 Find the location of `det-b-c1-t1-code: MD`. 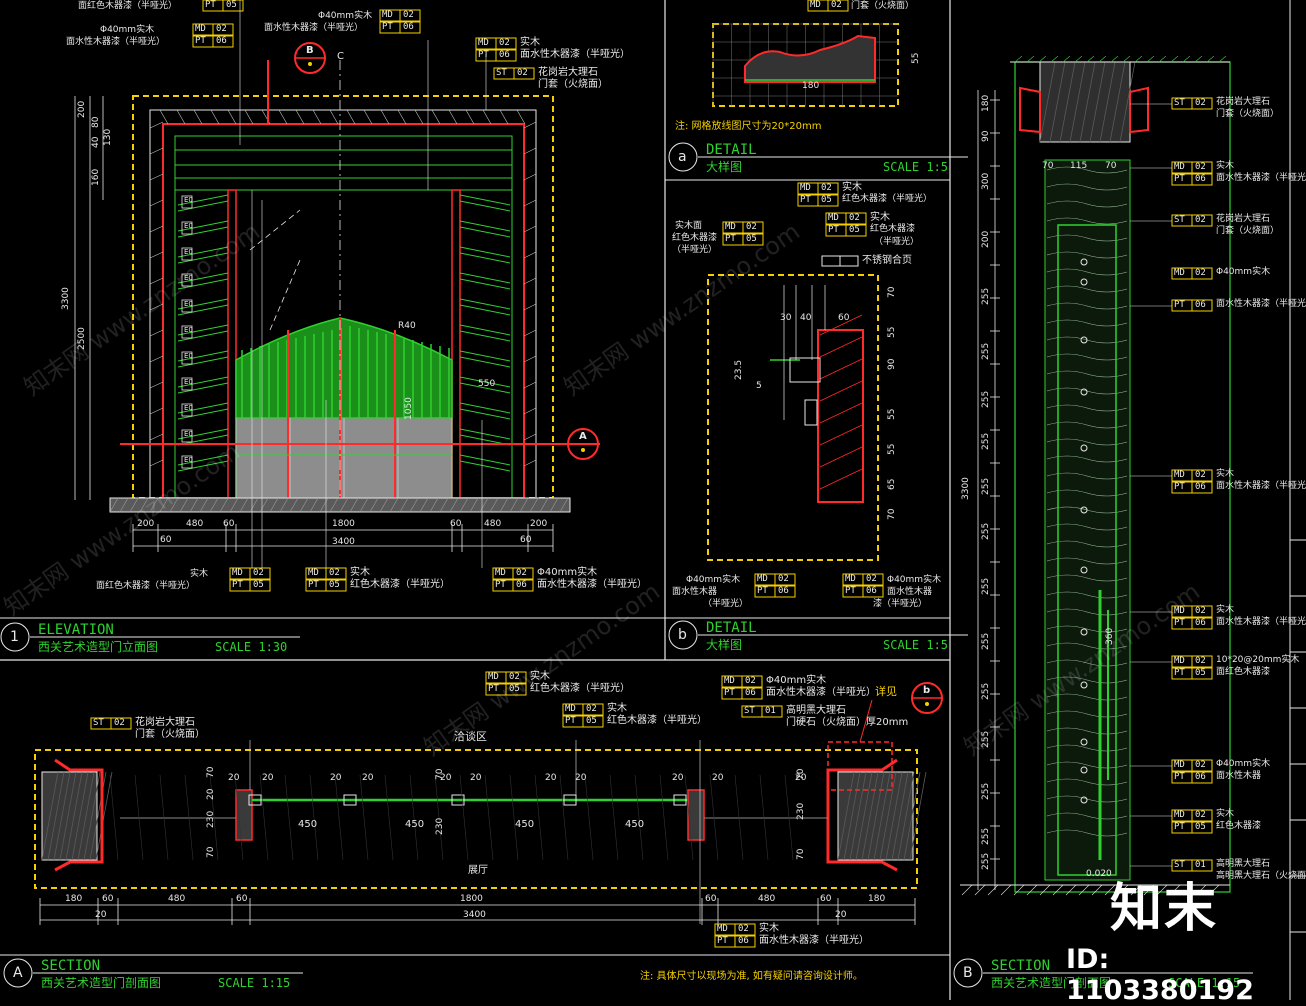

det-b-c1-t1-code: MD is located at coordinates (805, 188).